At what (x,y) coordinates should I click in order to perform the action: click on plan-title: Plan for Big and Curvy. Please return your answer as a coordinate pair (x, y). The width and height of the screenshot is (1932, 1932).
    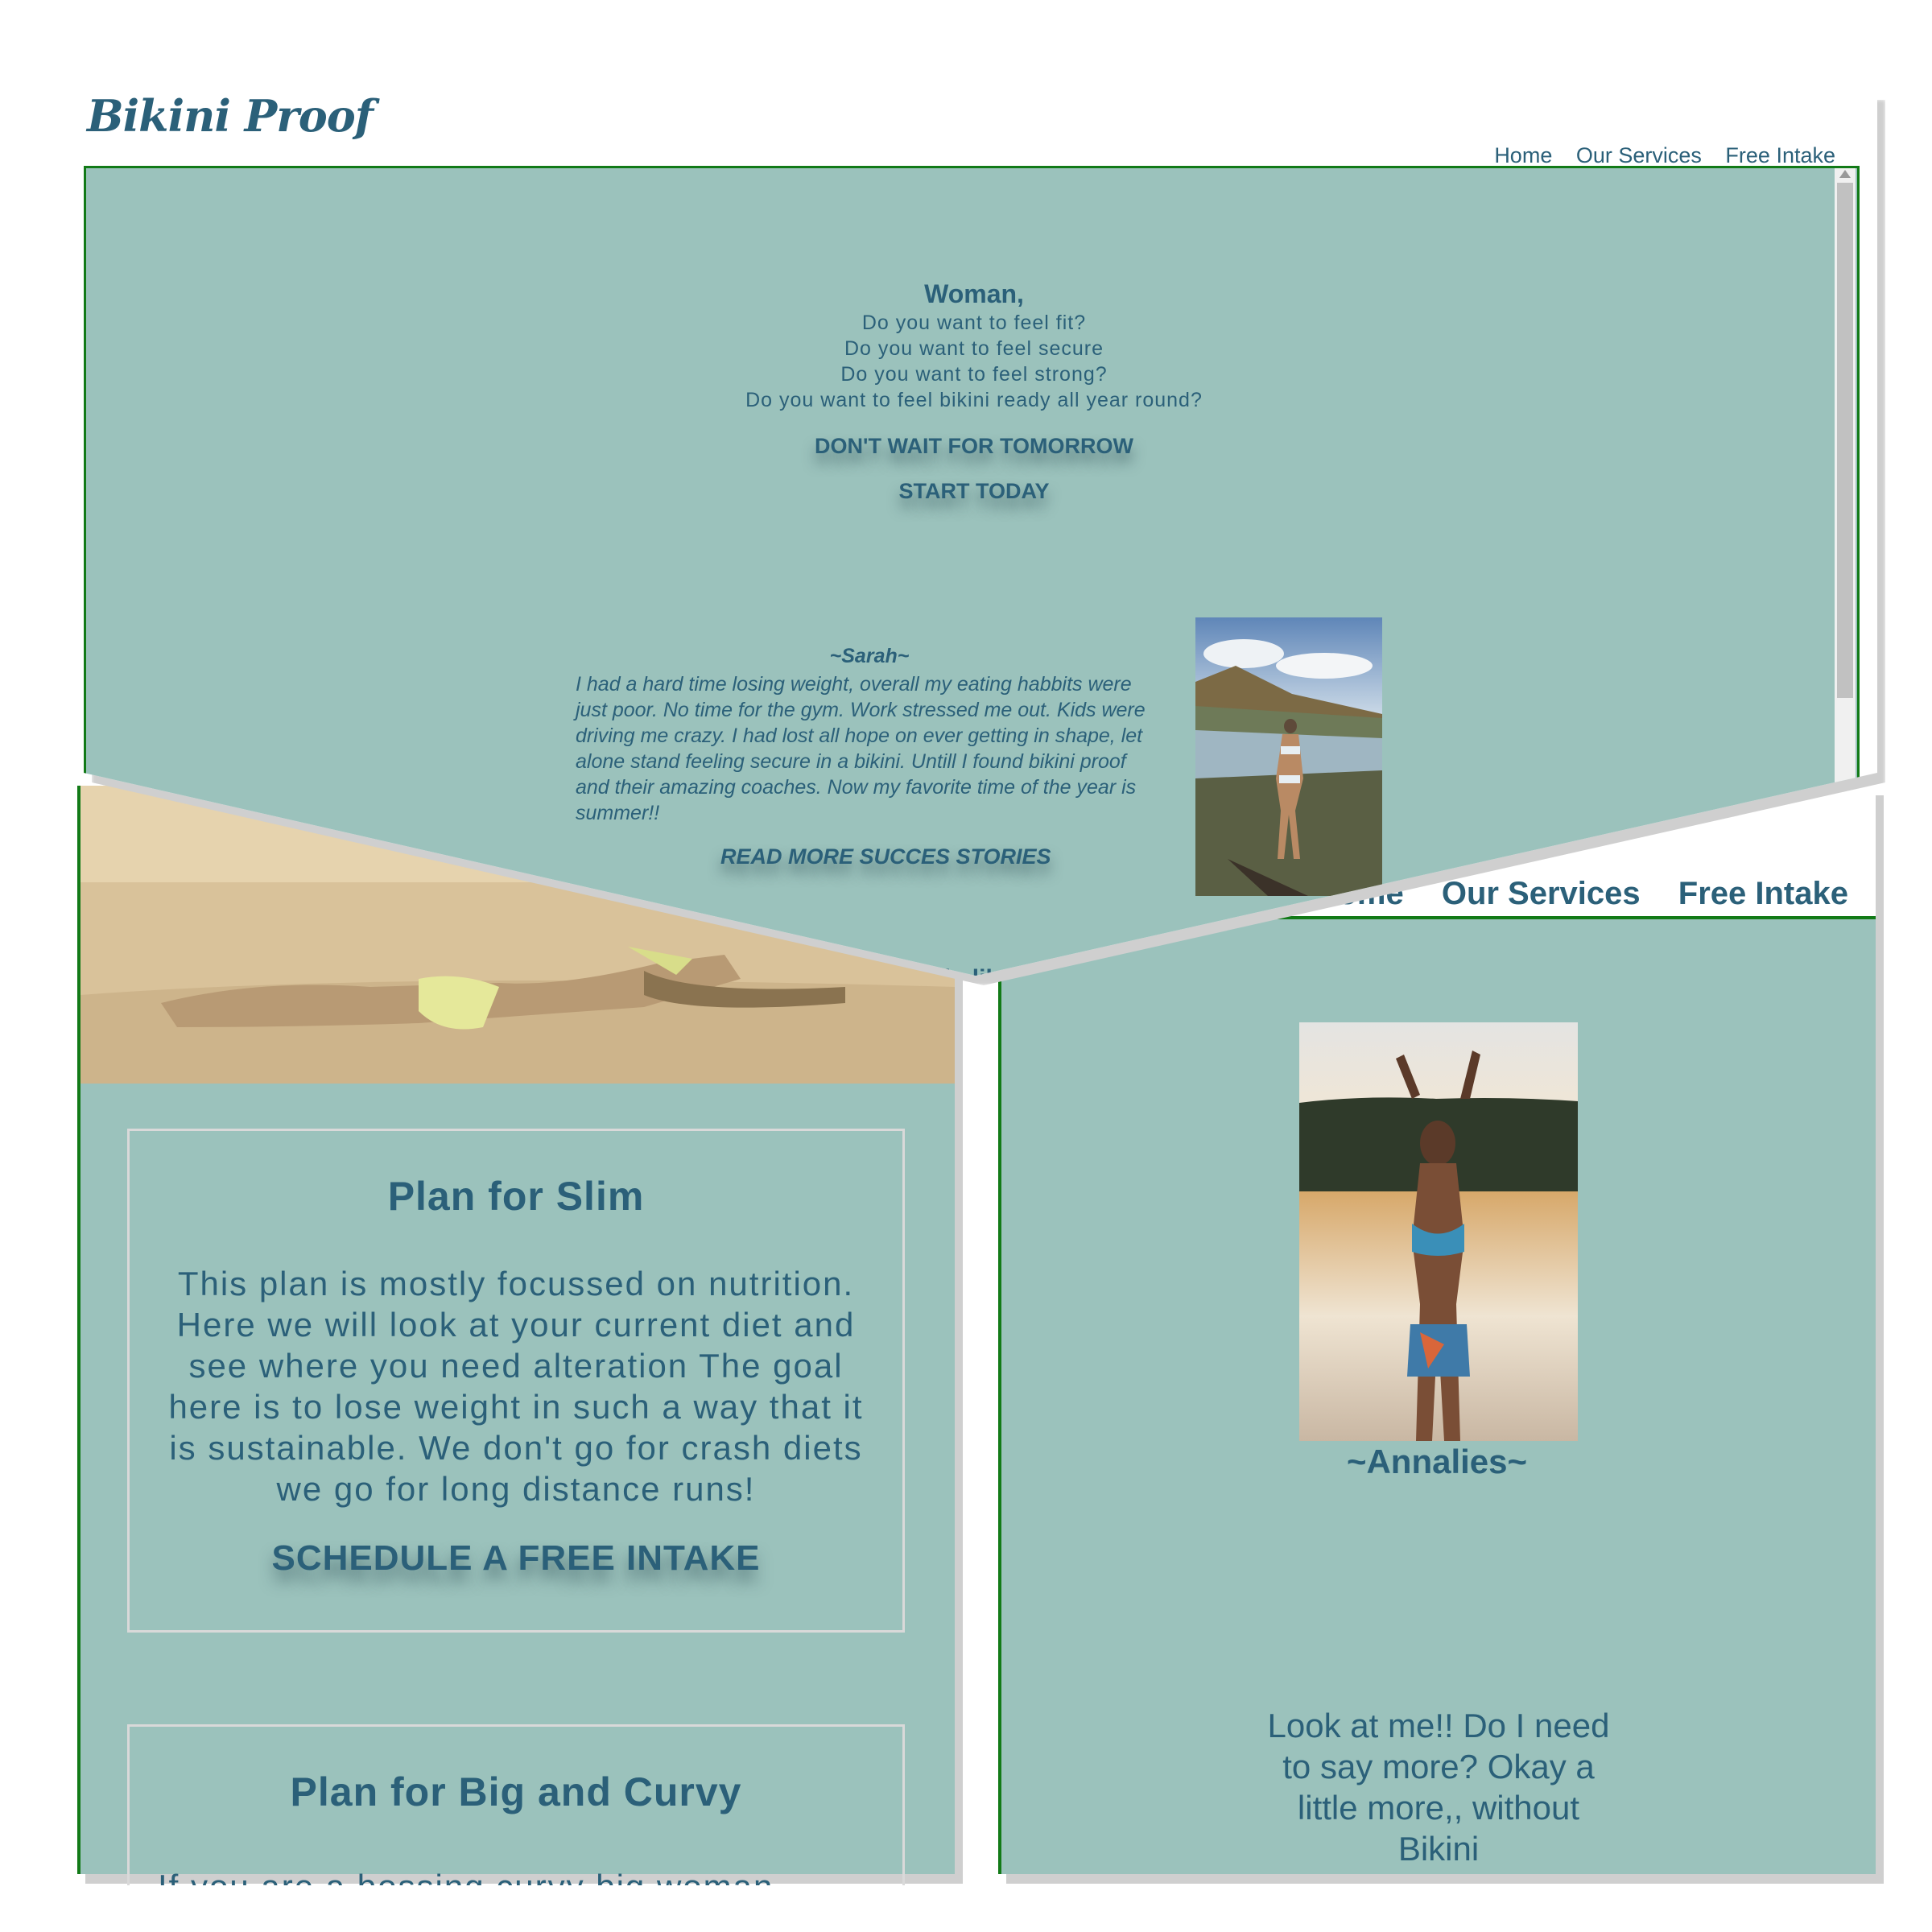
    Looking at the image, I should click on (516, 1791).